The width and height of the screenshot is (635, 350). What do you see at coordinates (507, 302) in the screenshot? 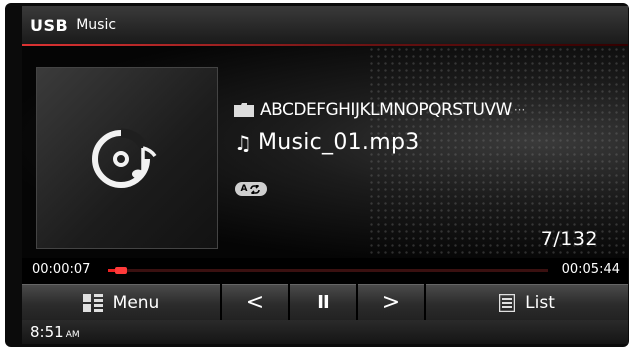
I see `list-icon` at bounding box center [507, 302].